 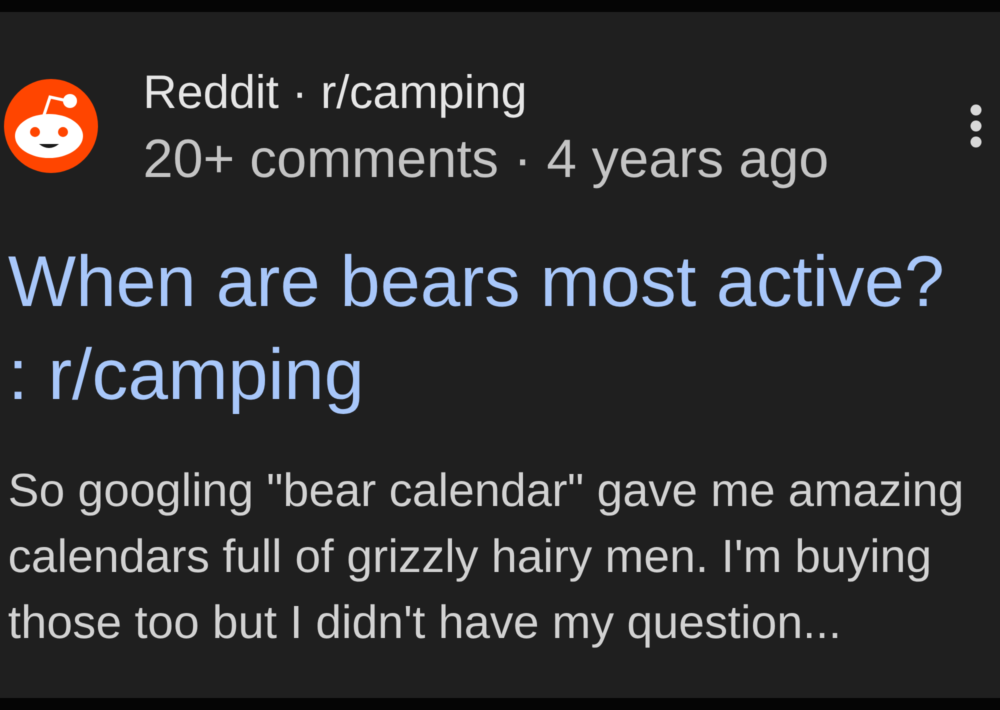 What do you see at coordinates (51, 126) in the screenshot?
I see `alien-face-logo-icon` at bounding box center [51, 126].